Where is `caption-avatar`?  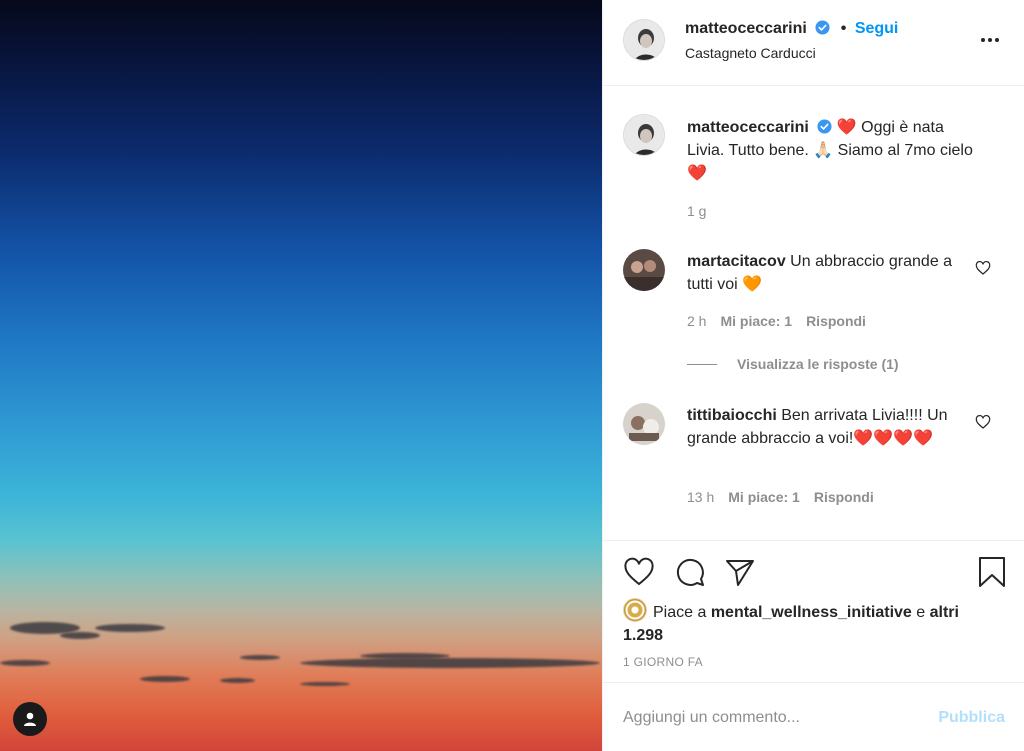
caption-avatar is located at coordinates (644, 135).